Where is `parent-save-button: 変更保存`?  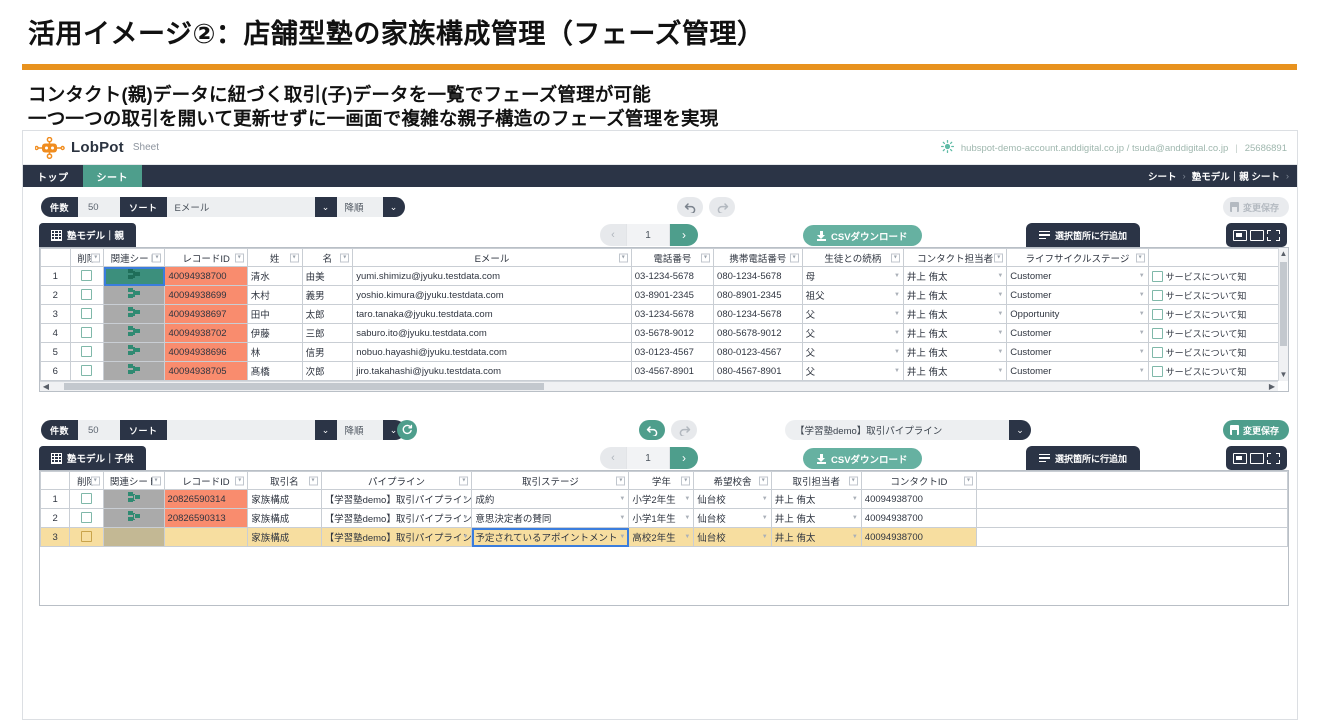
parent-save-button: 変更保存 is located at coordinates (1255, 207).